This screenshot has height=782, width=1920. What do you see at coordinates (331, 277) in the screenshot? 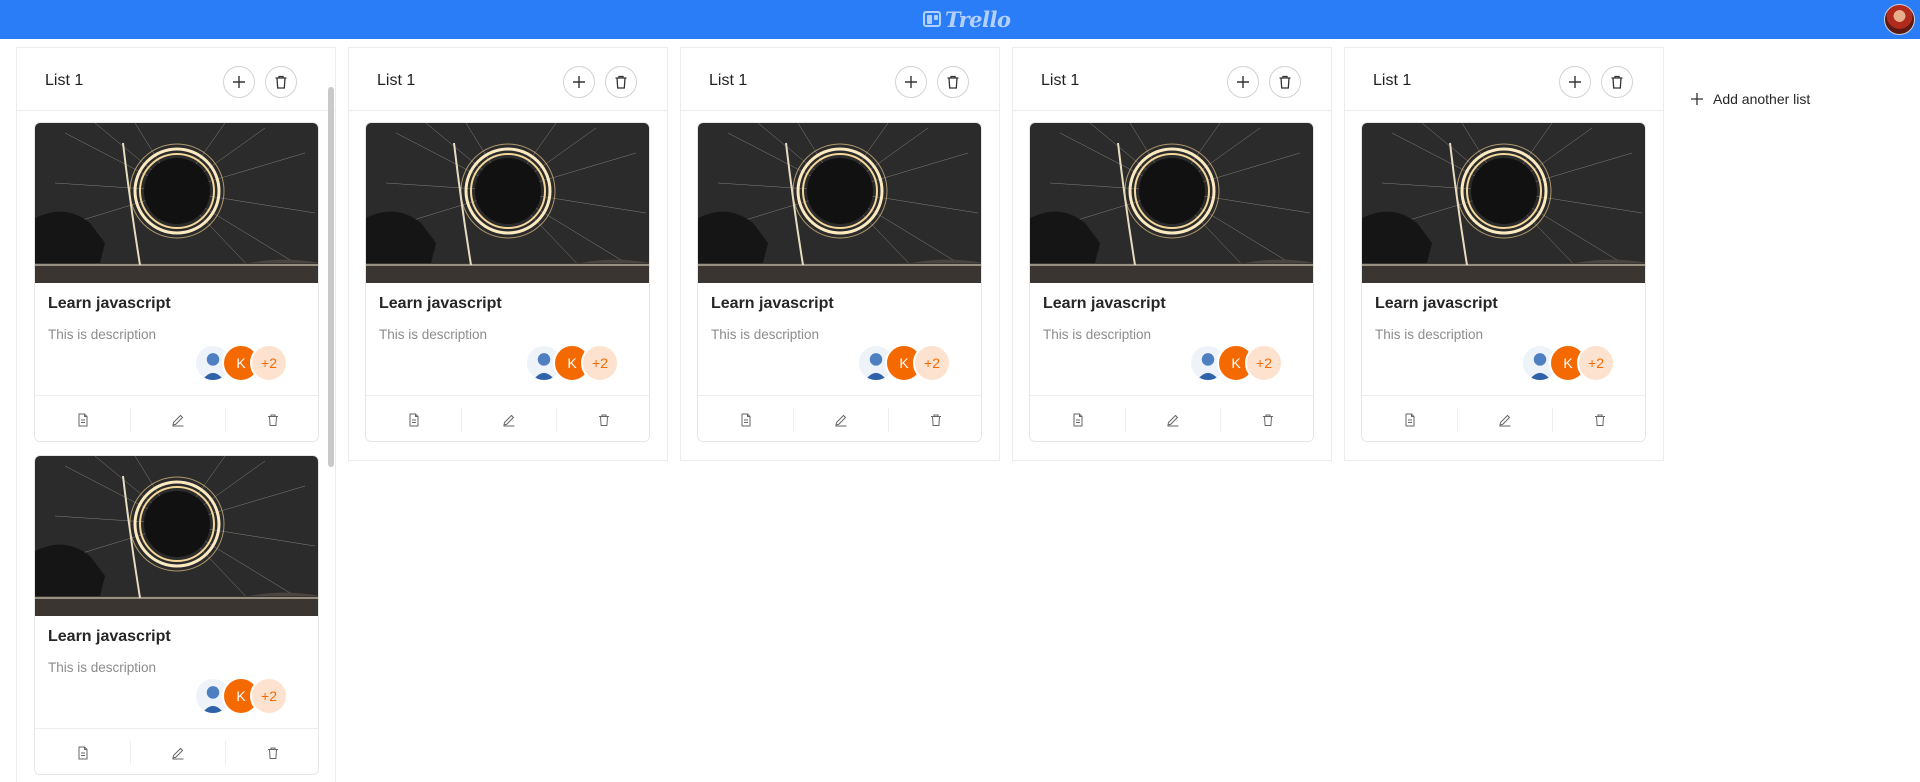
I see `list-scrollbar` at bounding box center [331, 277].